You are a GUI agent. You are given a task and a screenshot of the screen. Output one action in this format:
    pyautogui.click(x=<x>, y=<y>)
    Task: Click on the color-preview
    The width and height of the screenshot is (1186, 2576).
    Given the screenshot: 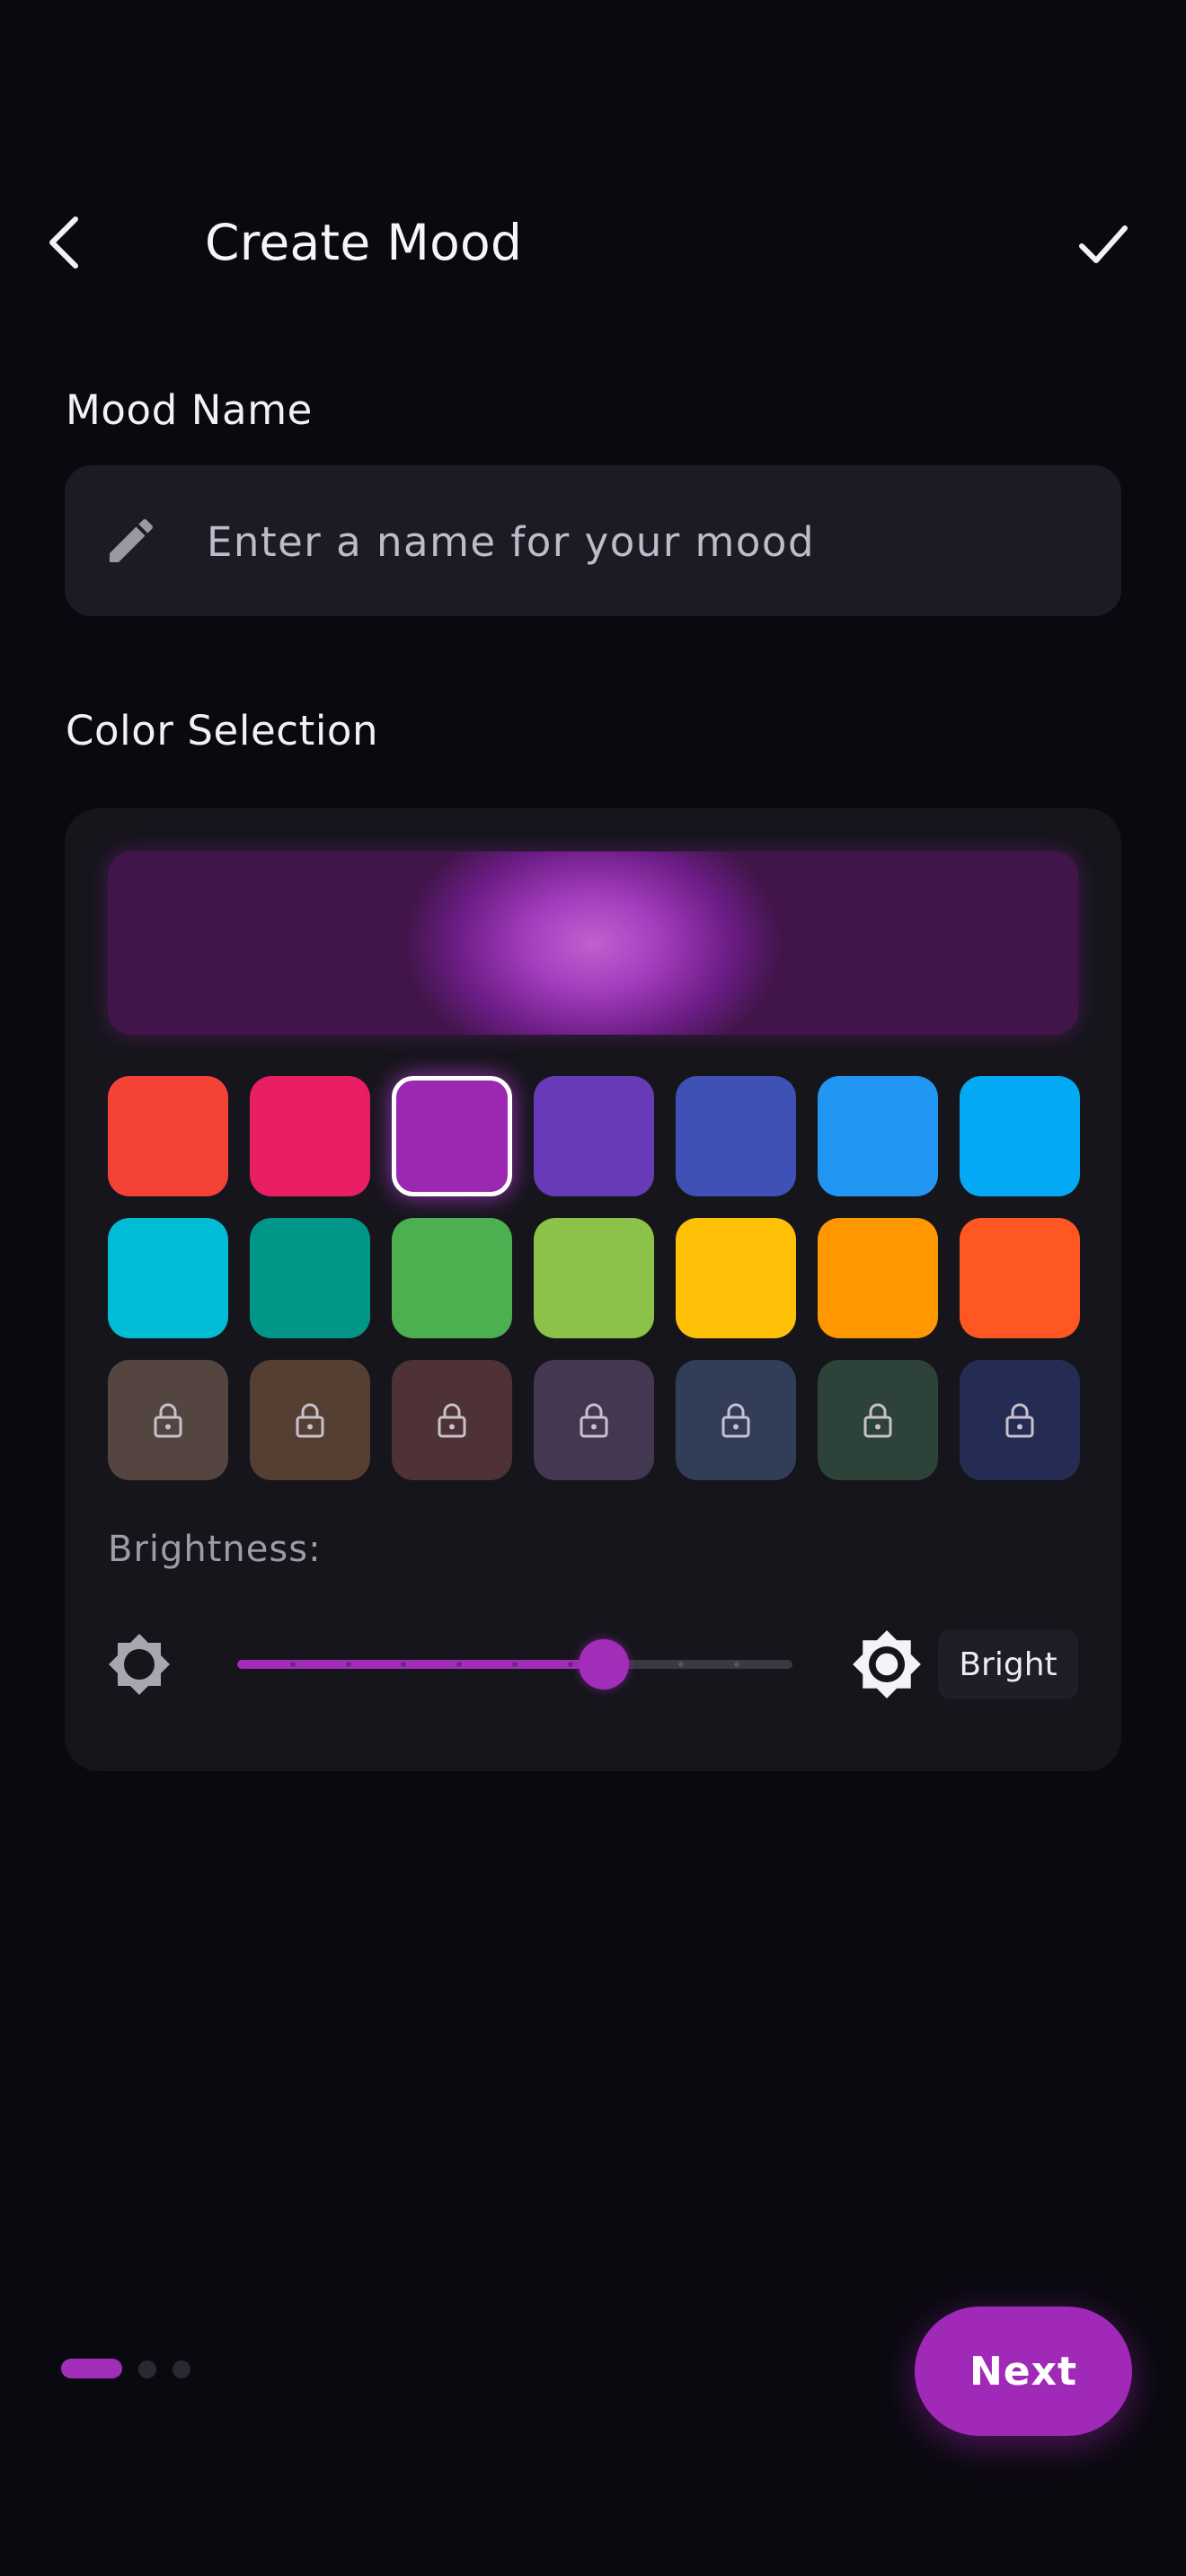 What is the action you would take?
    pyautogui.click(x=593, y=943)
    